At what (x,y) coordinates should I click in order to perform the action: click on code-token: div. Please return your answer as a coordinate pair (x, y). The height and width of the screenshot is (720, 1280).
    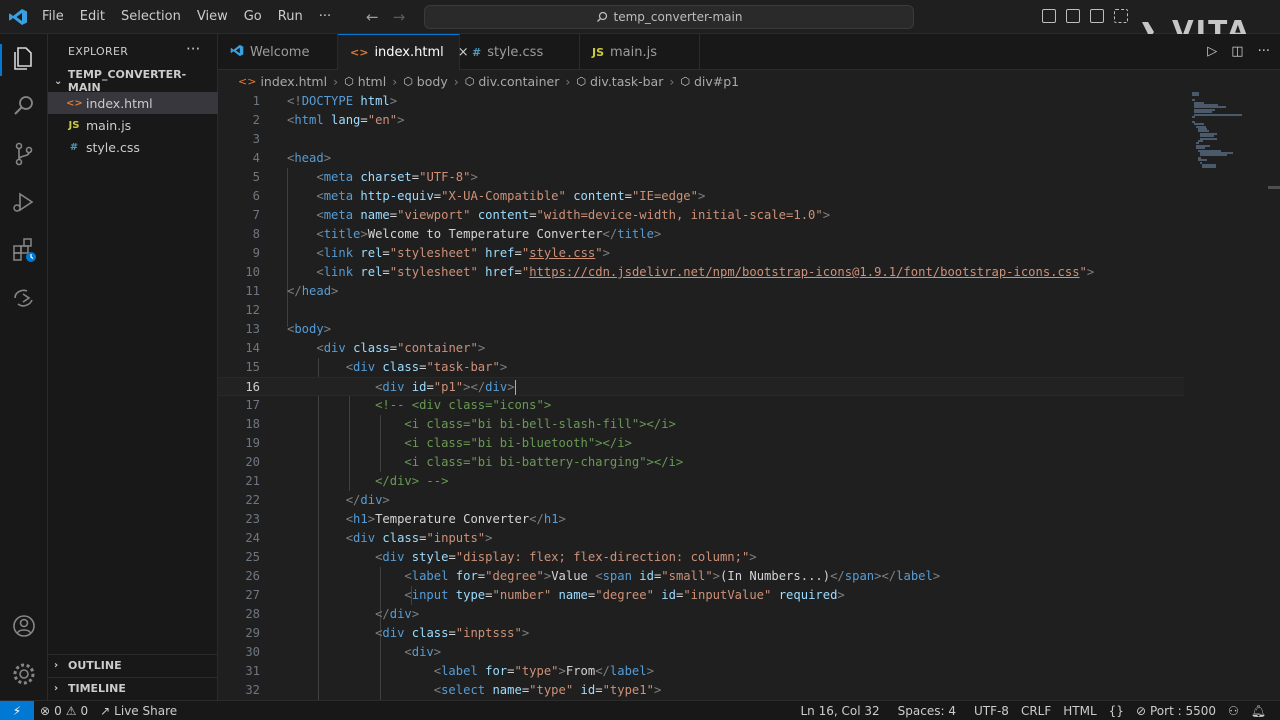
    Looking at the image, I should click on (364, 538).